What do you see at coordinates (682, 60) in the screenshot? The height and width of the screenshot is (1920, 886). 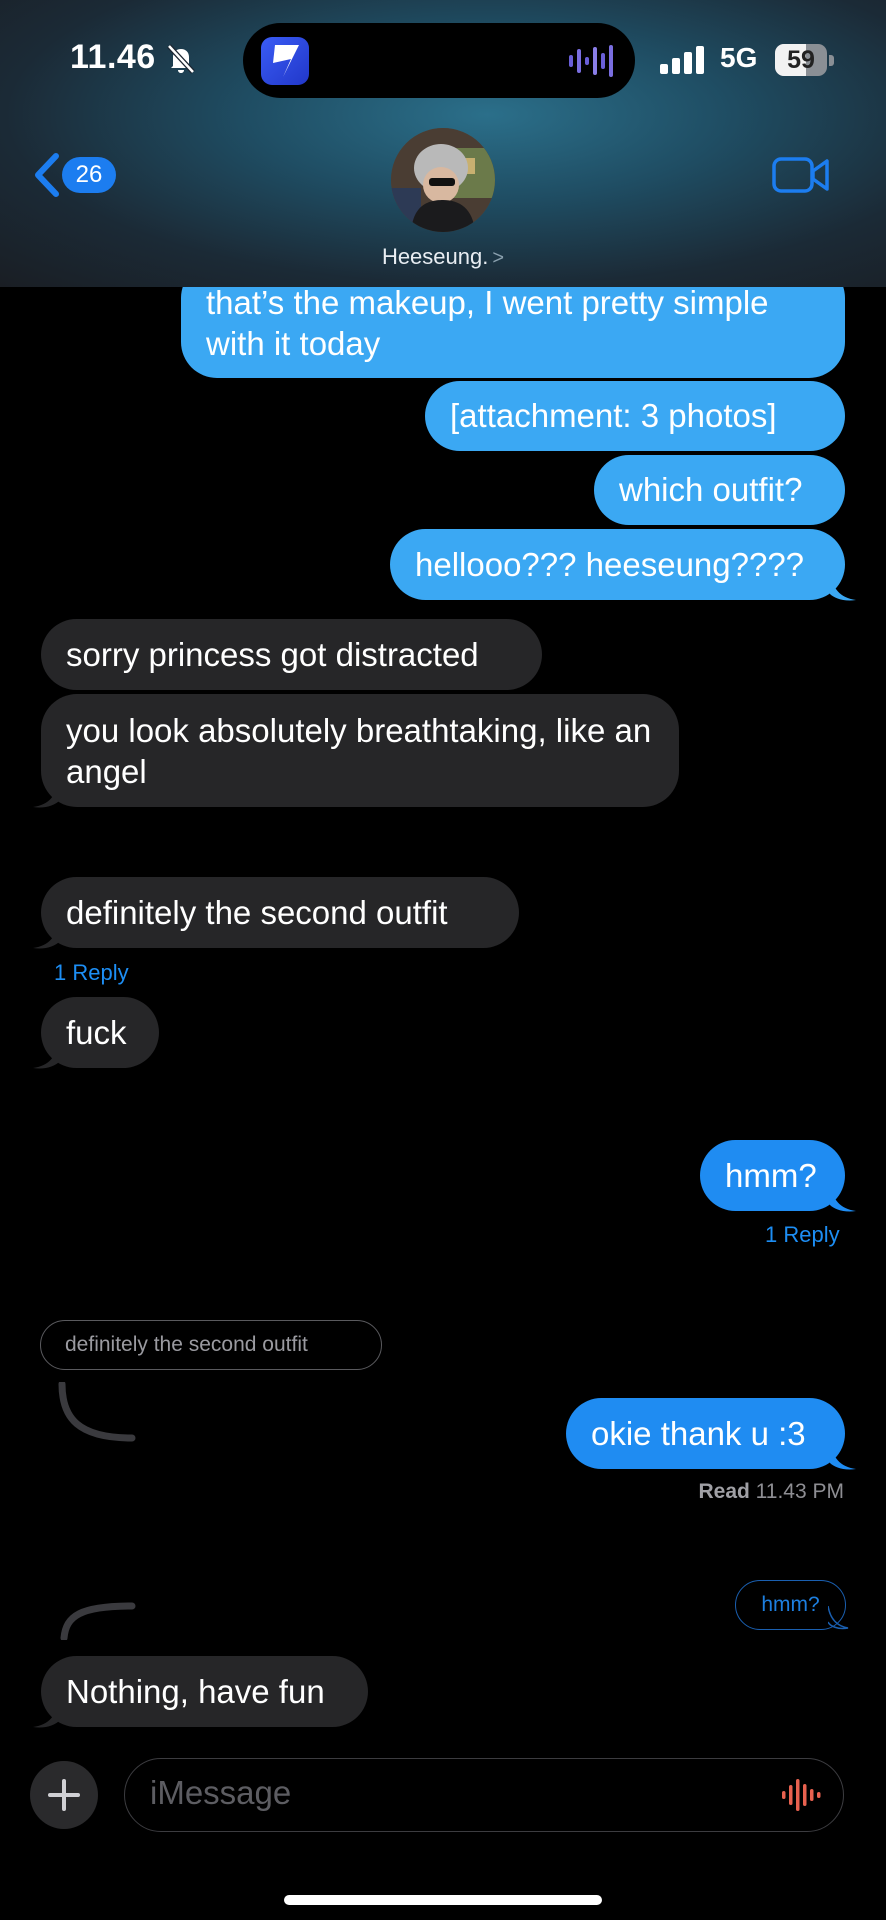 I see `cellular-signal-icon` at bounding box center [682, 60].